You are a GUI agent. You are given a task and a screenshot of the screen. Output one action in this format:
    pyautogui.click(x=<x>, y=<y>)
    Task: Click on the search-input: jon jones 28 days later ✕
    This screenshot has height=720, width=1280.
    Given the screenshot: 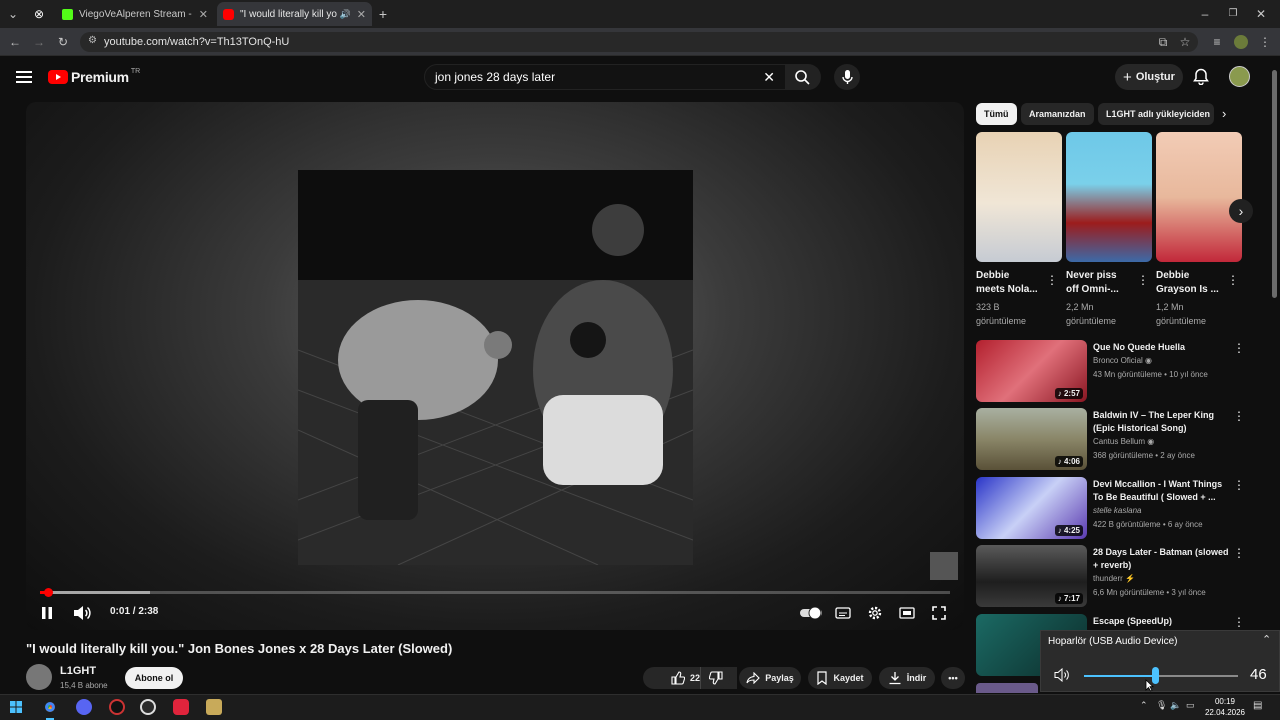 What is the action you would take?
    pyautogui.click(x=605, y=77)
    